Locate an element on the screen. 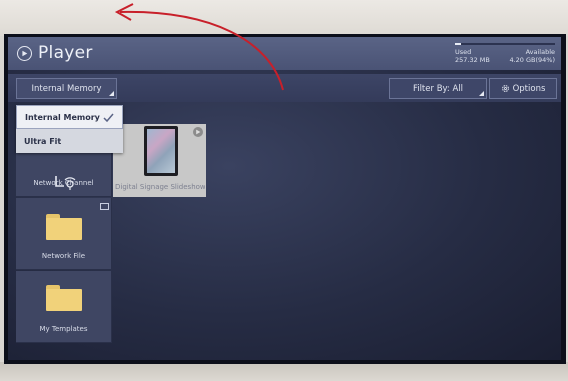 This screenshot has width=568, height=381. gear-icon is located at coordinates (505, 88).